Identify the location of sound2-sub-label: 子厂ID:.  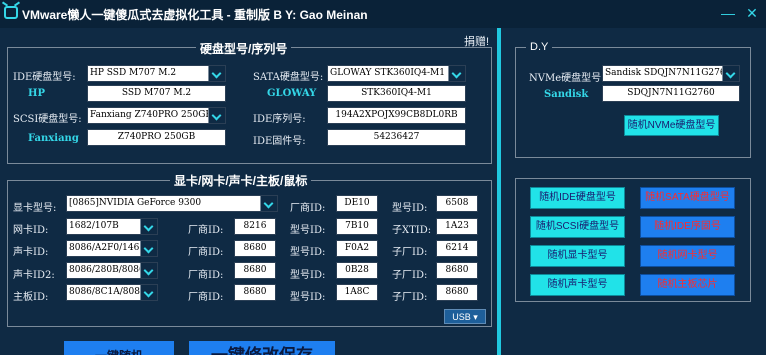
(410, 275).